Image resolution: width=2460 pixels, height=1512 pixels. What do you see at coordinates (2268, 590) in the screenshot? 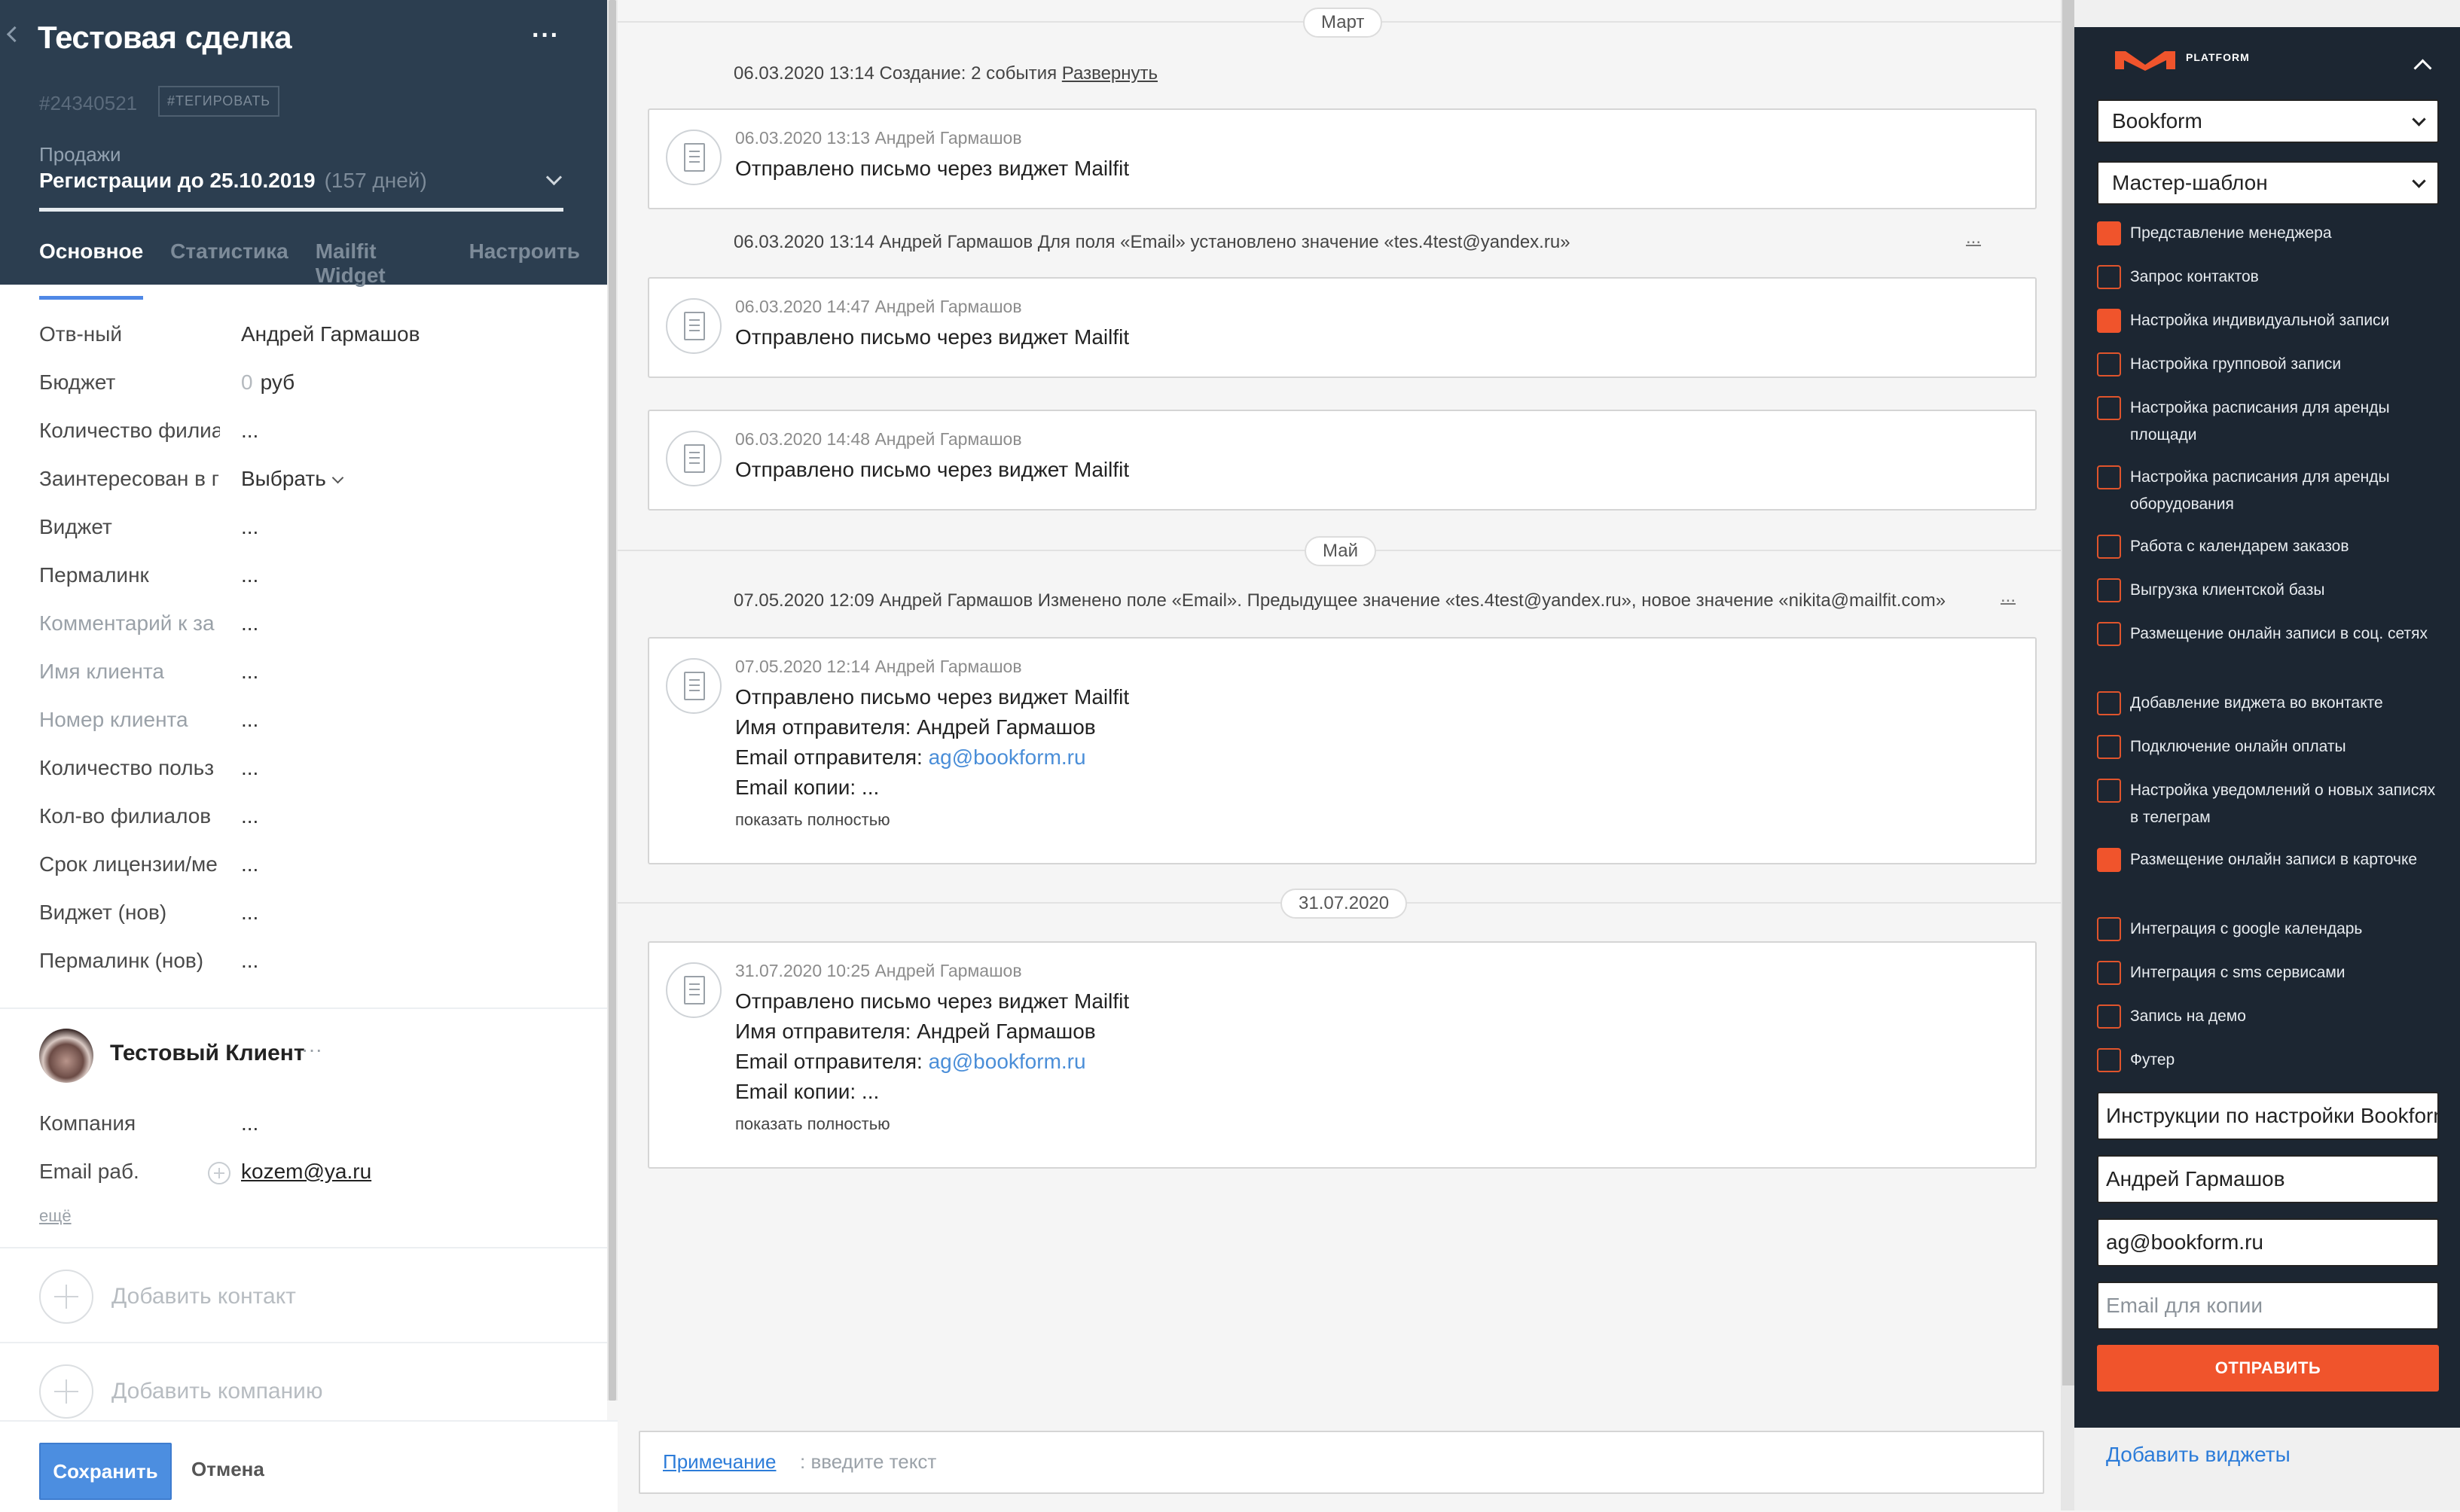
I see `checklist-item: Выгрузка клиентской базы` at bounding box center [2268, 590].